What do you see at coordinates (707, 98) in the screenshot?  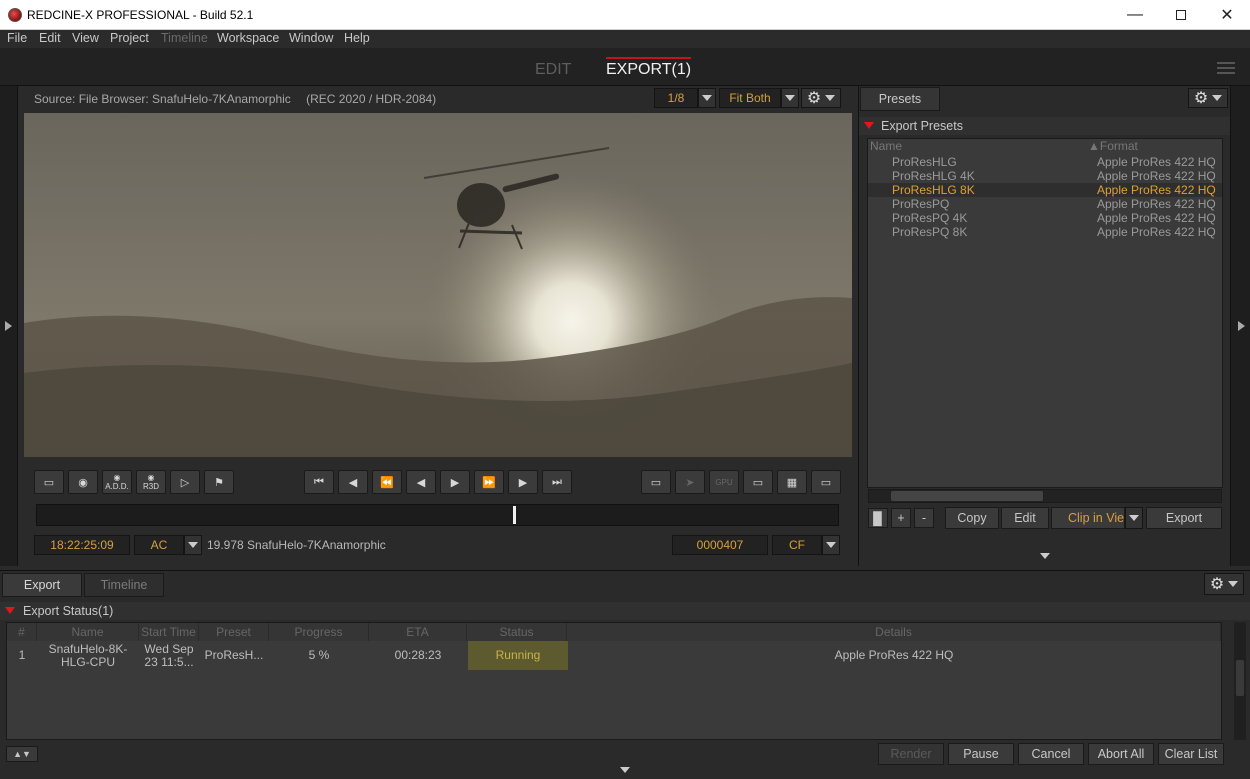 I see `resolution-dropdown-arrow` at bounding box center [707, 98].